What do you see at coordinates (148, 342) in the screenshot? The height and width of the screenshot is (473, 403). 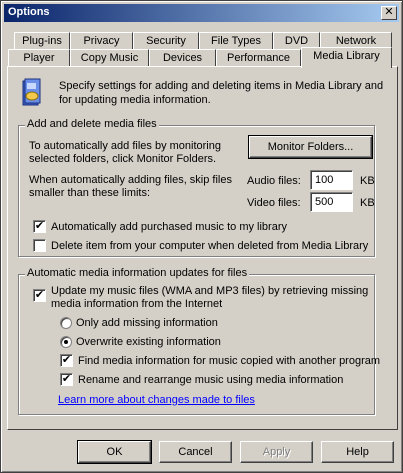 I see `overwrite-existing-label: Overwrite existing information` at bounding box center [148, 342].